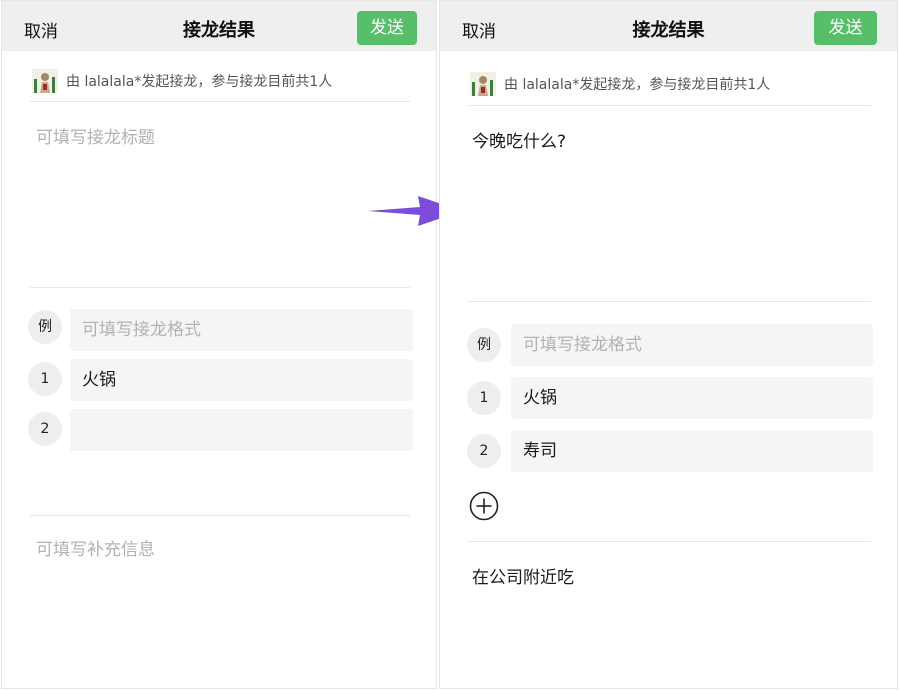  What do you see at coordinates (95, 135) in the screenshot?
I see `title-input: 可填写接龙标题` at bounding box center [95, 135].